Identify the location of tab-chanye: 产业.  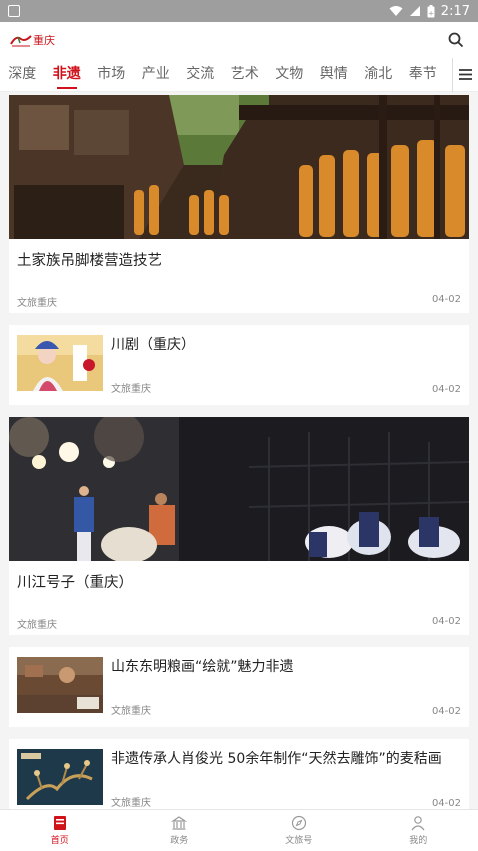
(156, 75).